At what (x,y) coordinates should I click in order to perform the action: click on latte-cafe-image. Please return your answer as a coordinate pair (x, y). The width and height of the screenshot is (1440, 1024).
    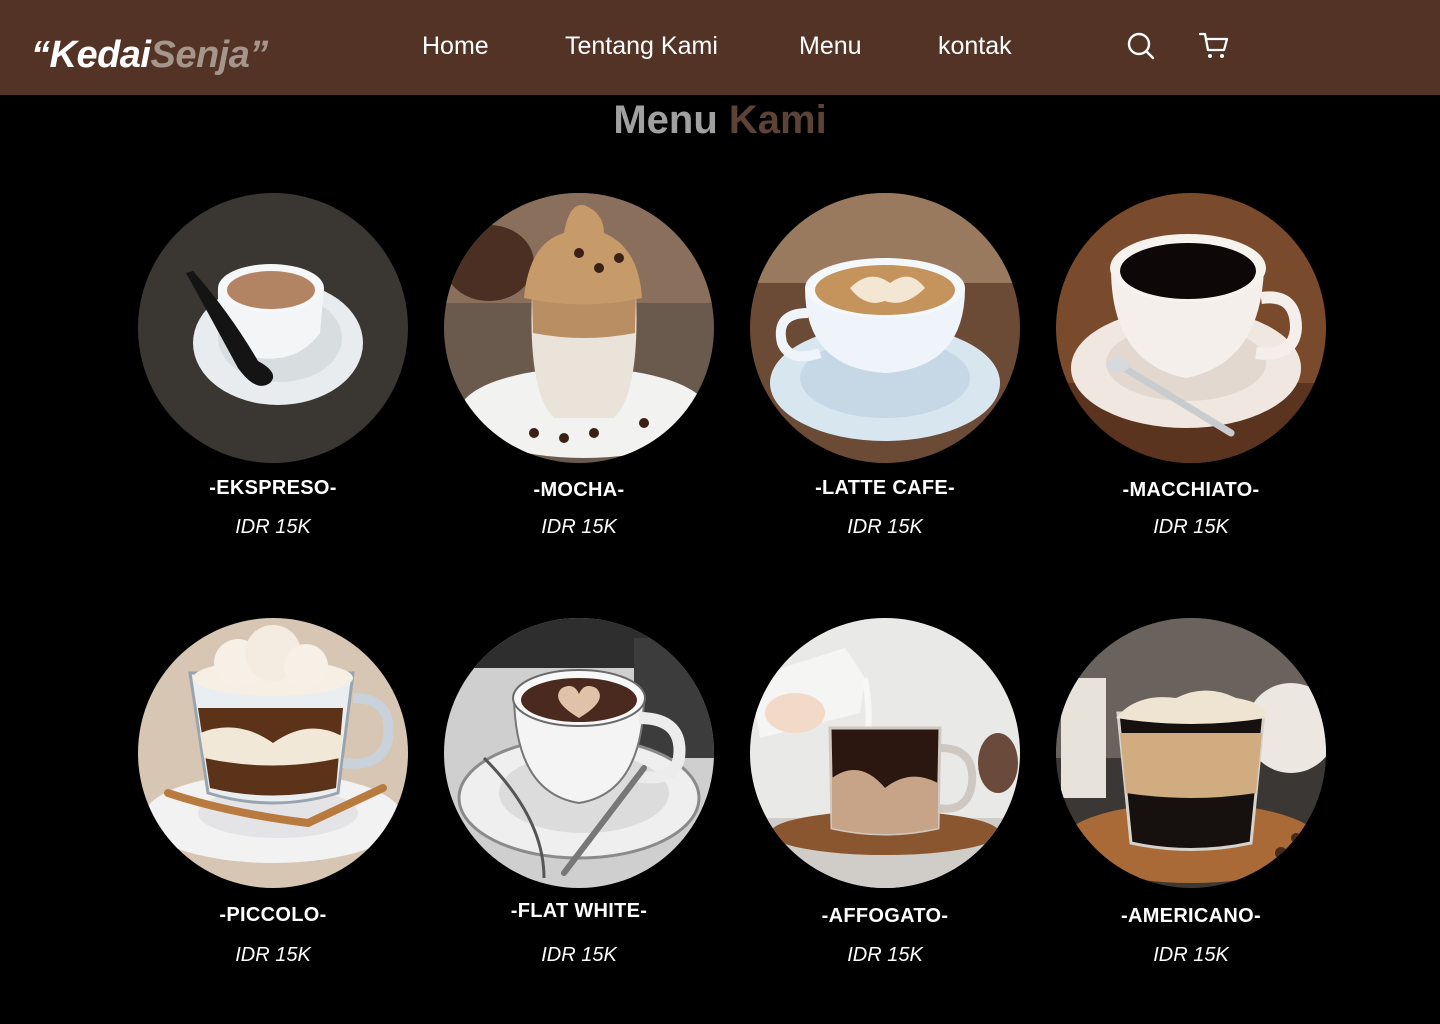
    Looking at the image, I should click on (885, 328).